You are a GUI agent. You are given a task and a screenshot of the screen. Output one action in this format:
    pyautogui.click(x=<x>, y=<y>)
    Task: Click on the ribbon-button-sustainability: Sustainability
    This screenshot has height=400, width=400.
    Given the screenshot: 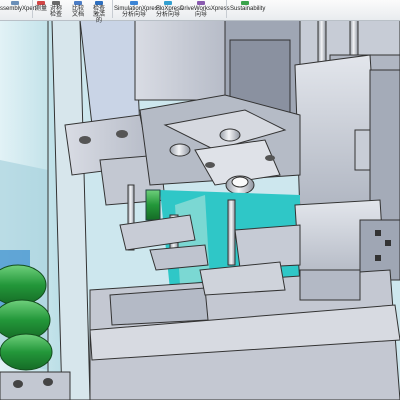 What is the action you would take?
    pyautogui.click(x=248, y=10)
    